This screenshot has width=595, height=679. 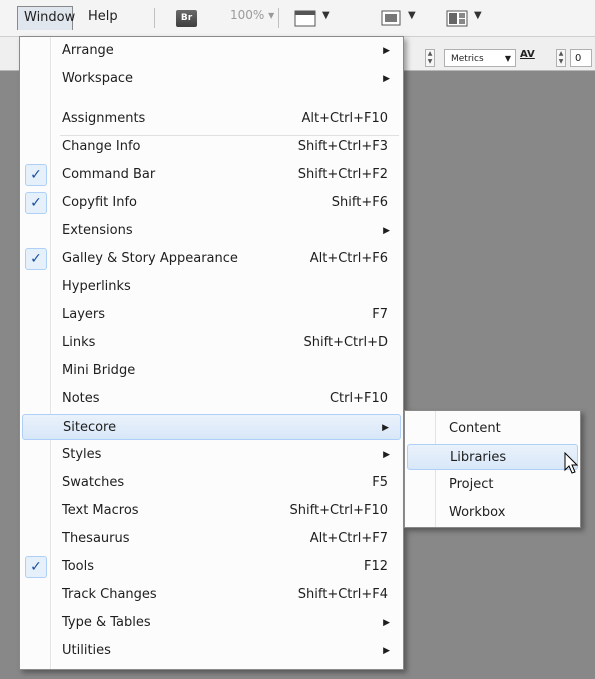 I want to click on menu-item-workspace: Workspace ▶, so click(x=211, y=79).